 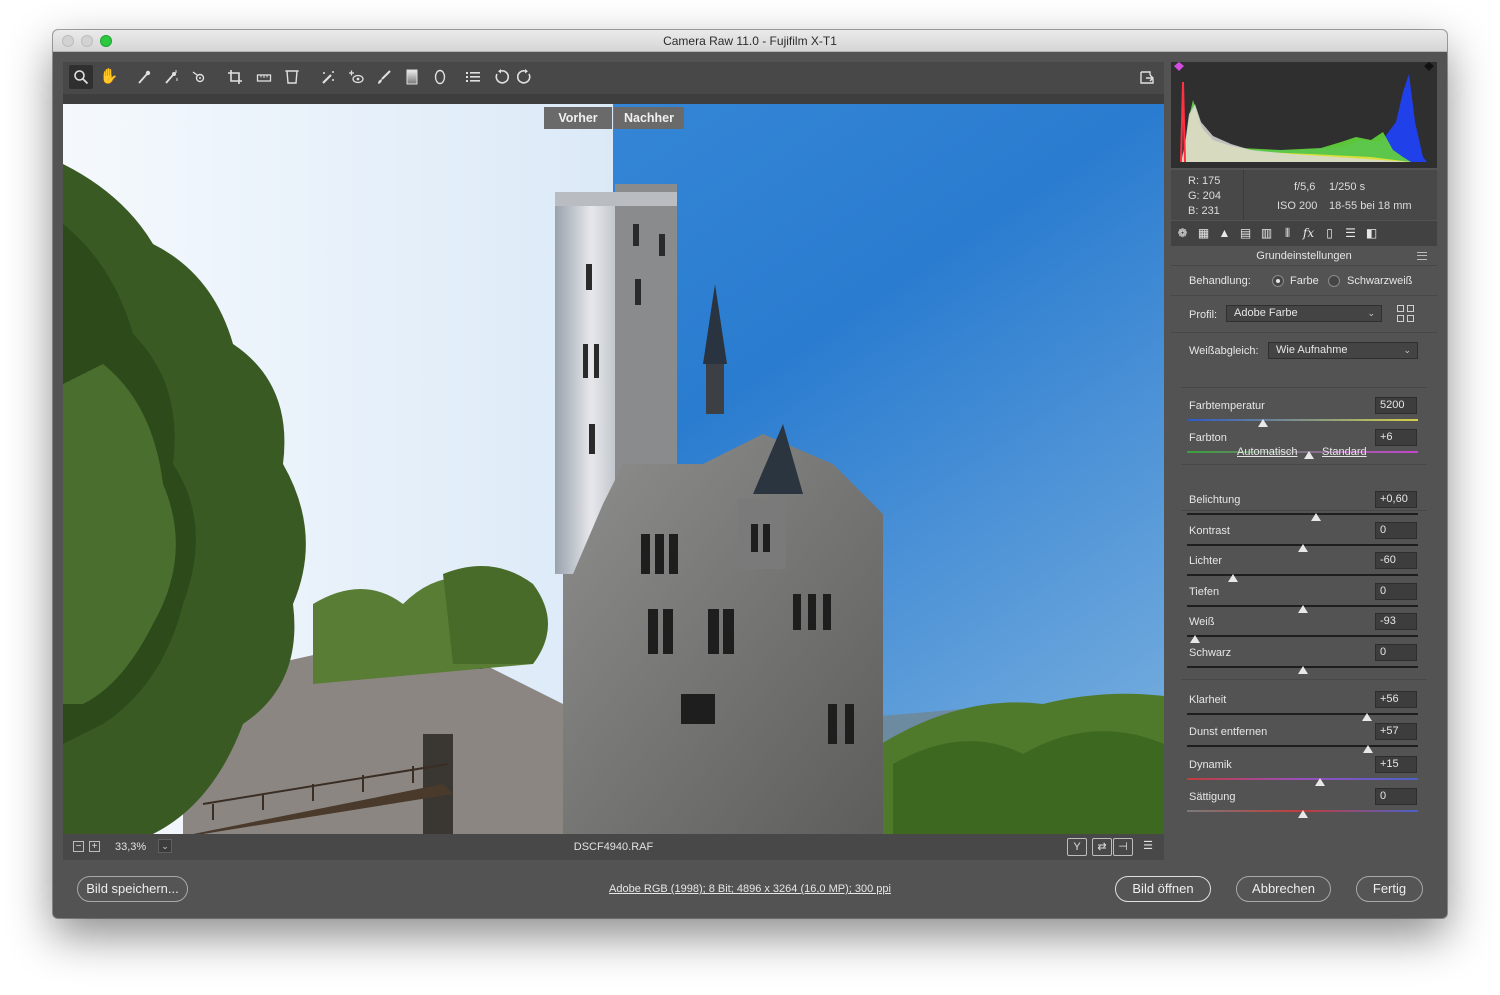 What do you see at coordinates (578, 118) in the screenshot?
I see `before-label: Vorher` at bounding box center [578, 118].